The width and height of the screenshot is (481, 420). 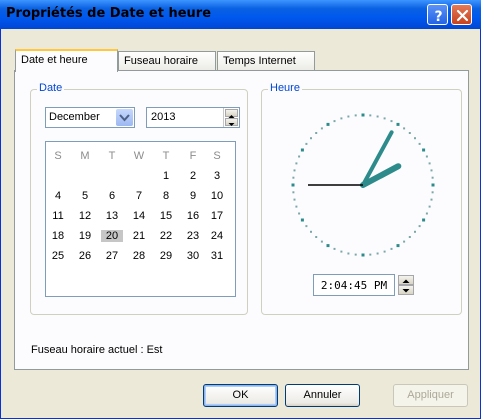 I want to click on calendar-day: 22, so click(x=166, y=236).